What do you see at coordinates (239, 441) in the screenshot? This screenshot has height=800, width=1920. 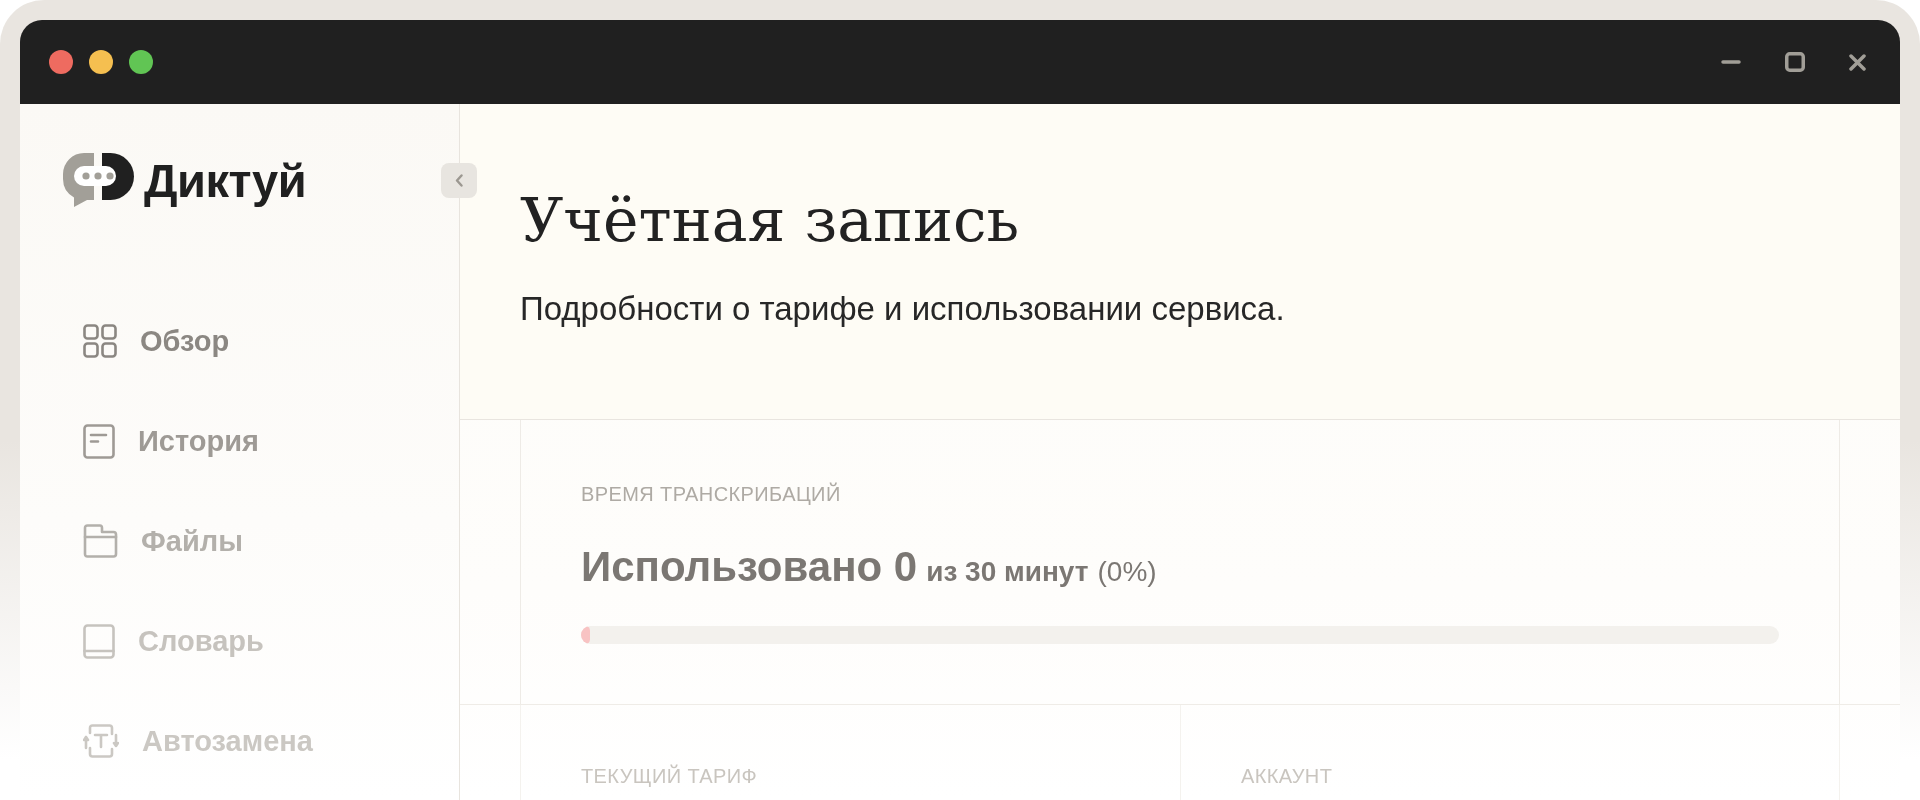 I see `nav-item: История` at bounding box center [239, 441].